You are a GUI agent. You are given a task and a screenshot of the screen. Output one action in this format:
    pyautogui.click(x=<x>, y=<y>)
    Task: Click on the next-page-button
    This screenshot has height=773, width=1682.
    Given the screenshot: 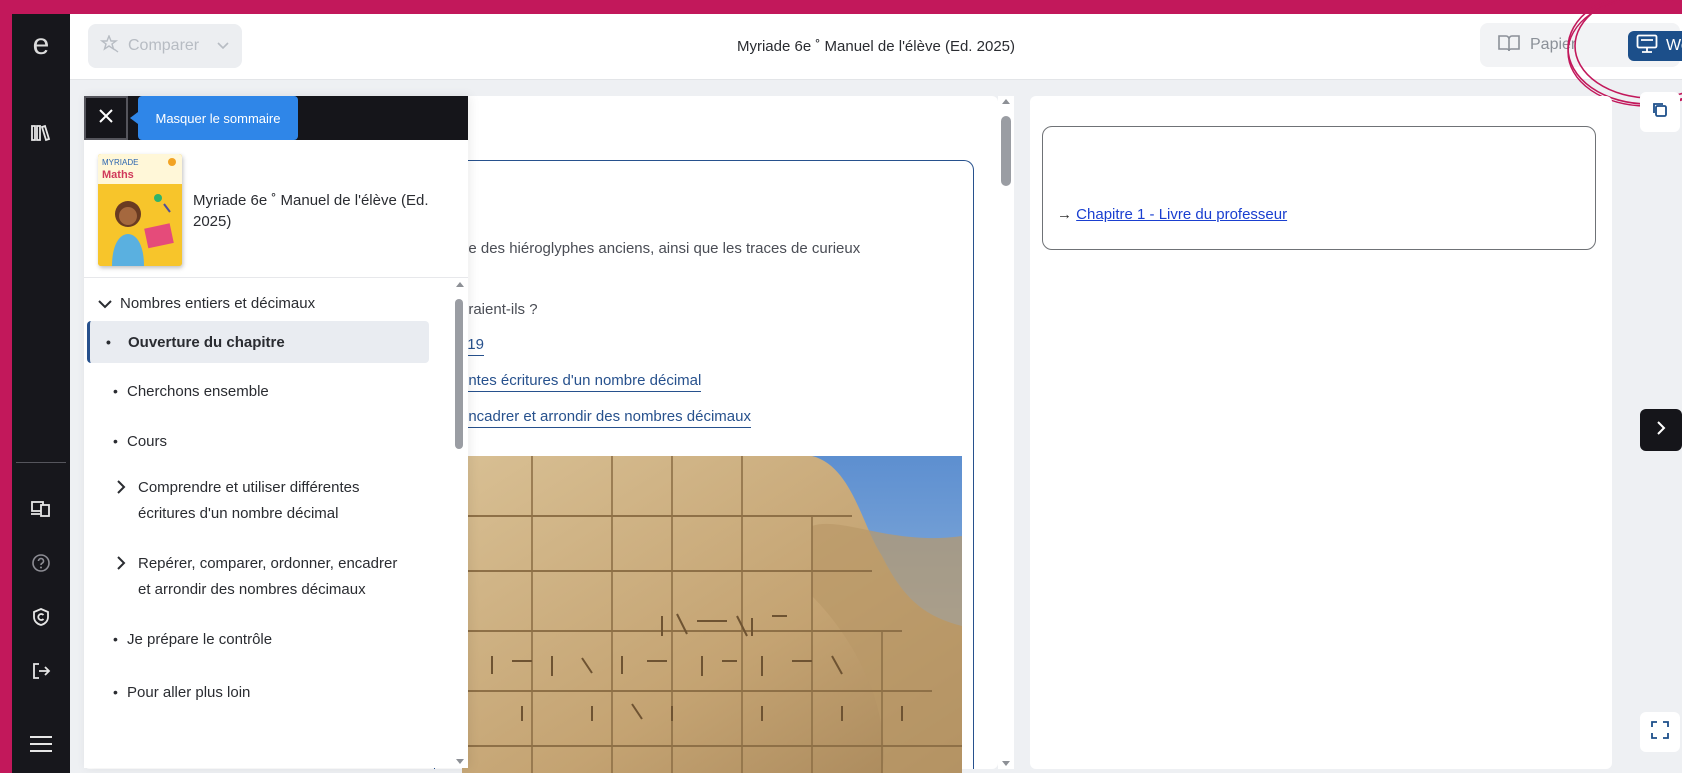 What is the action you would take?
    pyautogui.click(x=1661, y=430)
    